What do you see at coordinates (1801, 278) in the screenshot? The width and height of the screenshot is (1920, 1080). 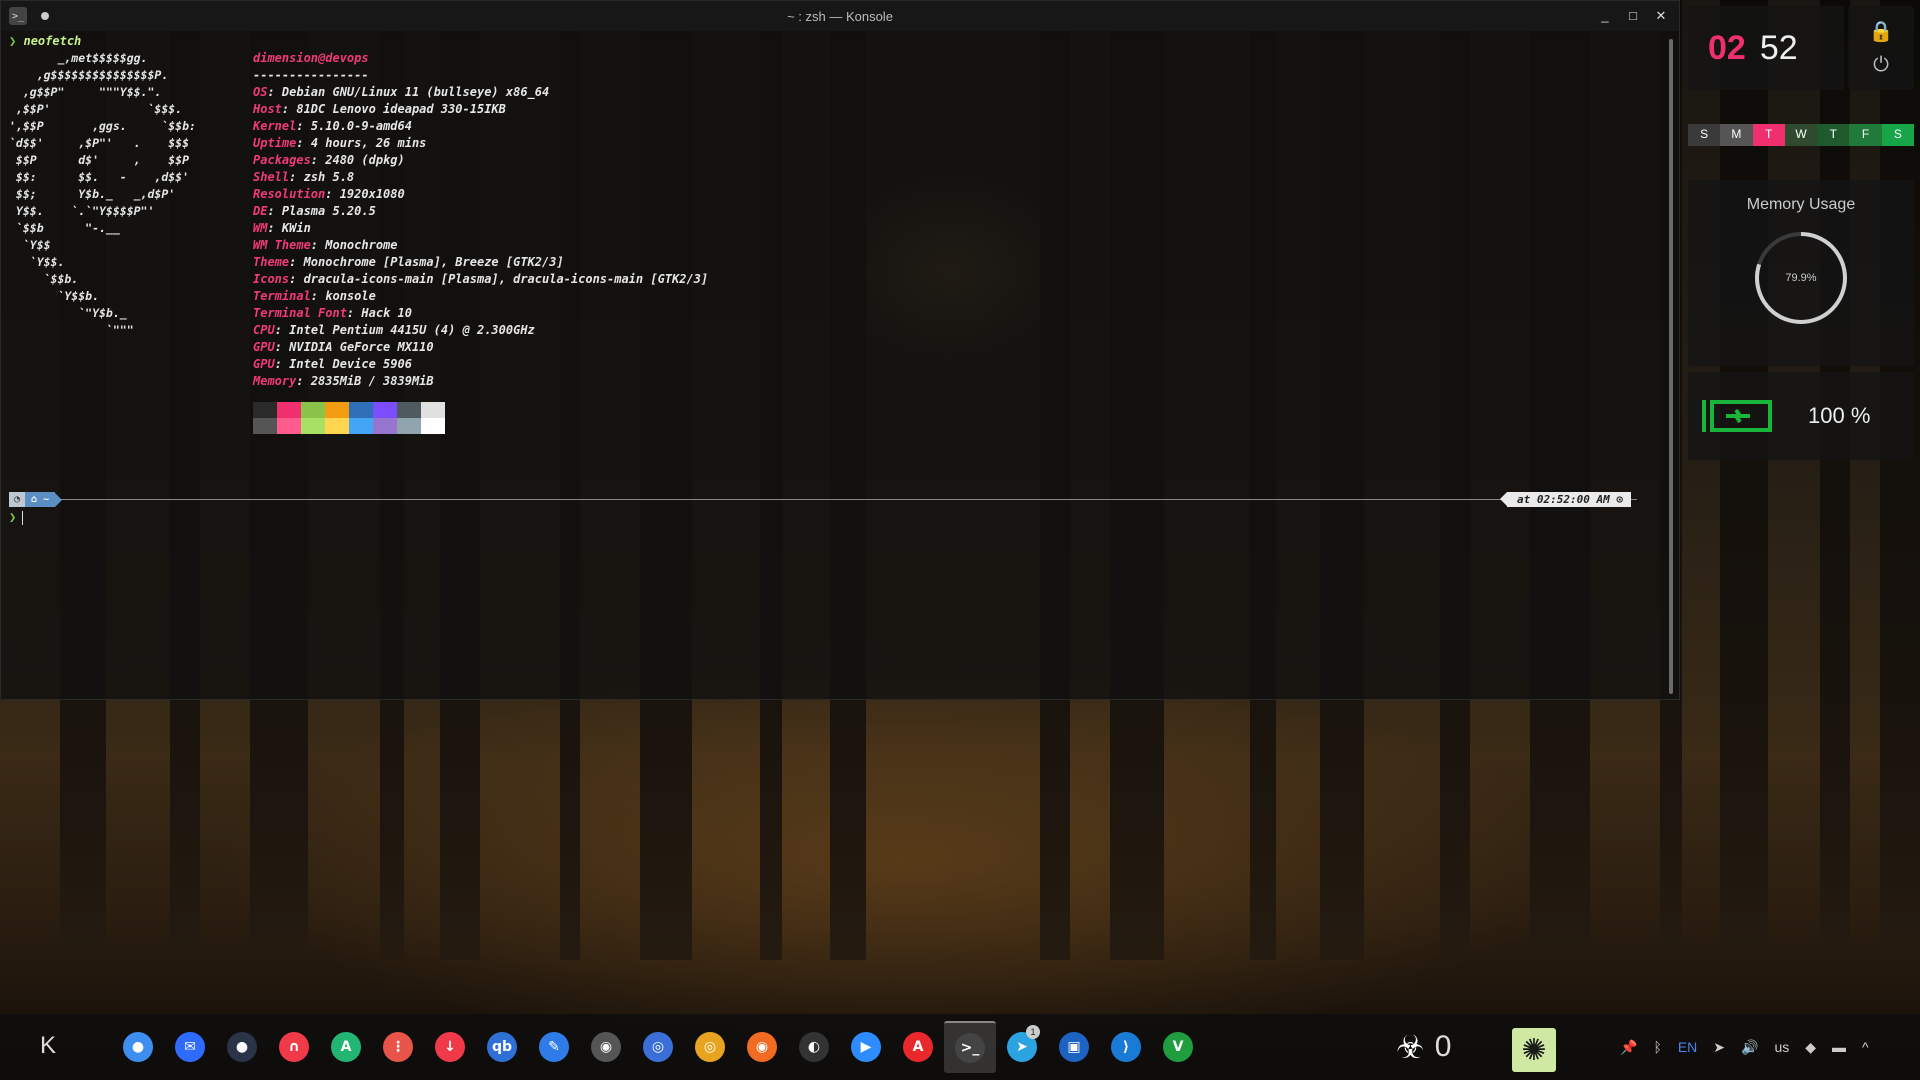 I see `memory-percent: 79.9%` at bounding box center [1801, 278].